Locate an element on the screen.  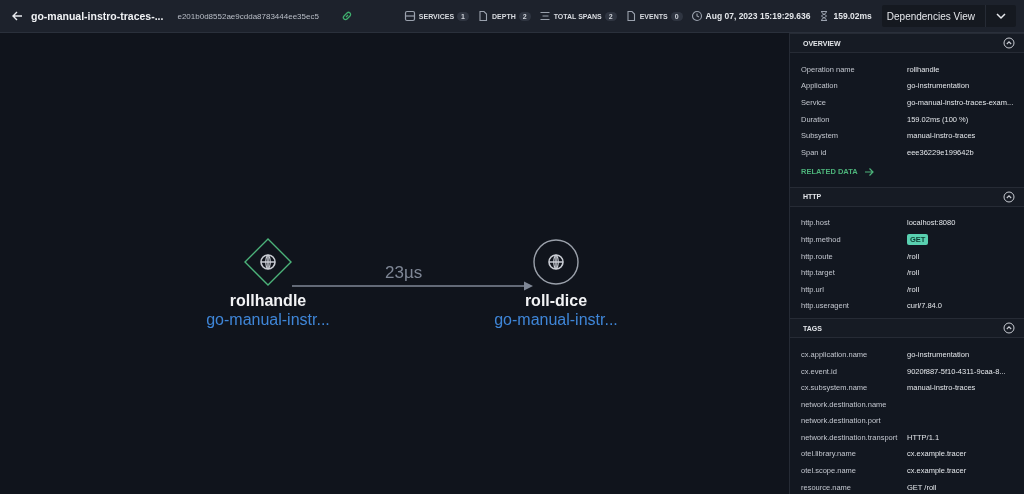
back-arrow-icon is located at coordinates (17, 16).